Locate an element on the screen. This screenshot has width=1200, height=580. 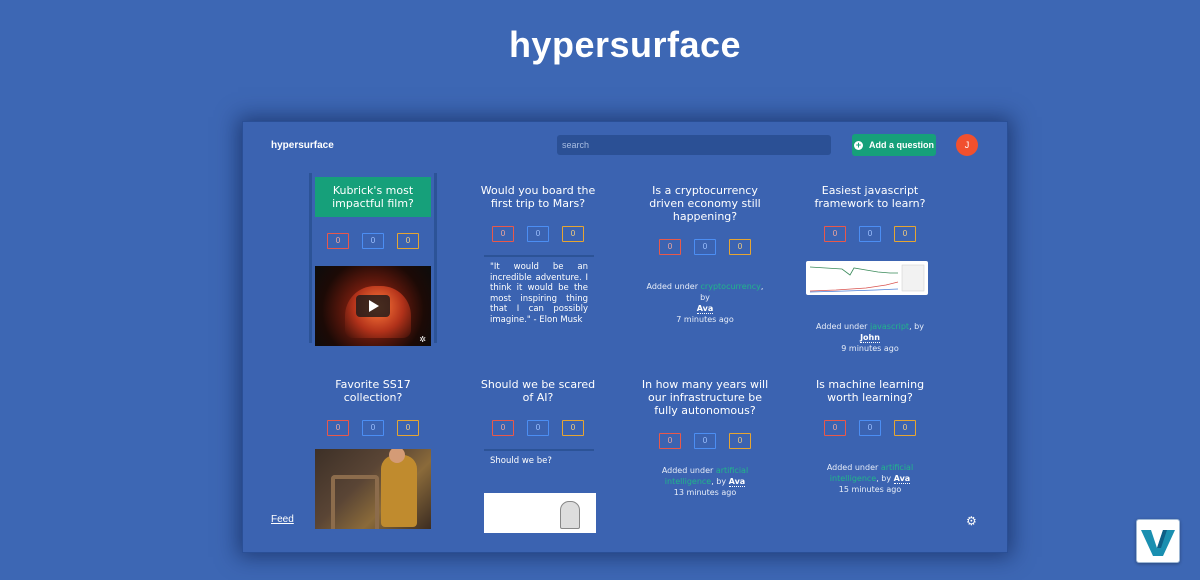
watermark-logo is located at coordinates (1158, 541).